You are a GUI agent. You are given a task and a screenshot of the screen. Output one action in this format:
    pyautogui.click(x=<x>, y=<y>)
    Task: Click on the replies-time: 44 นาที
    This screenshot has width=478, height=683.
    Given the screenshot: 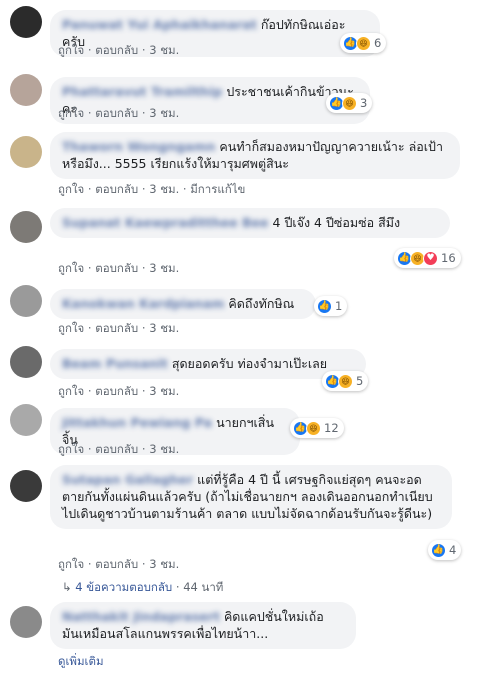 What is the action you would take?
    pyautogui.click(x=203, y=587)
    